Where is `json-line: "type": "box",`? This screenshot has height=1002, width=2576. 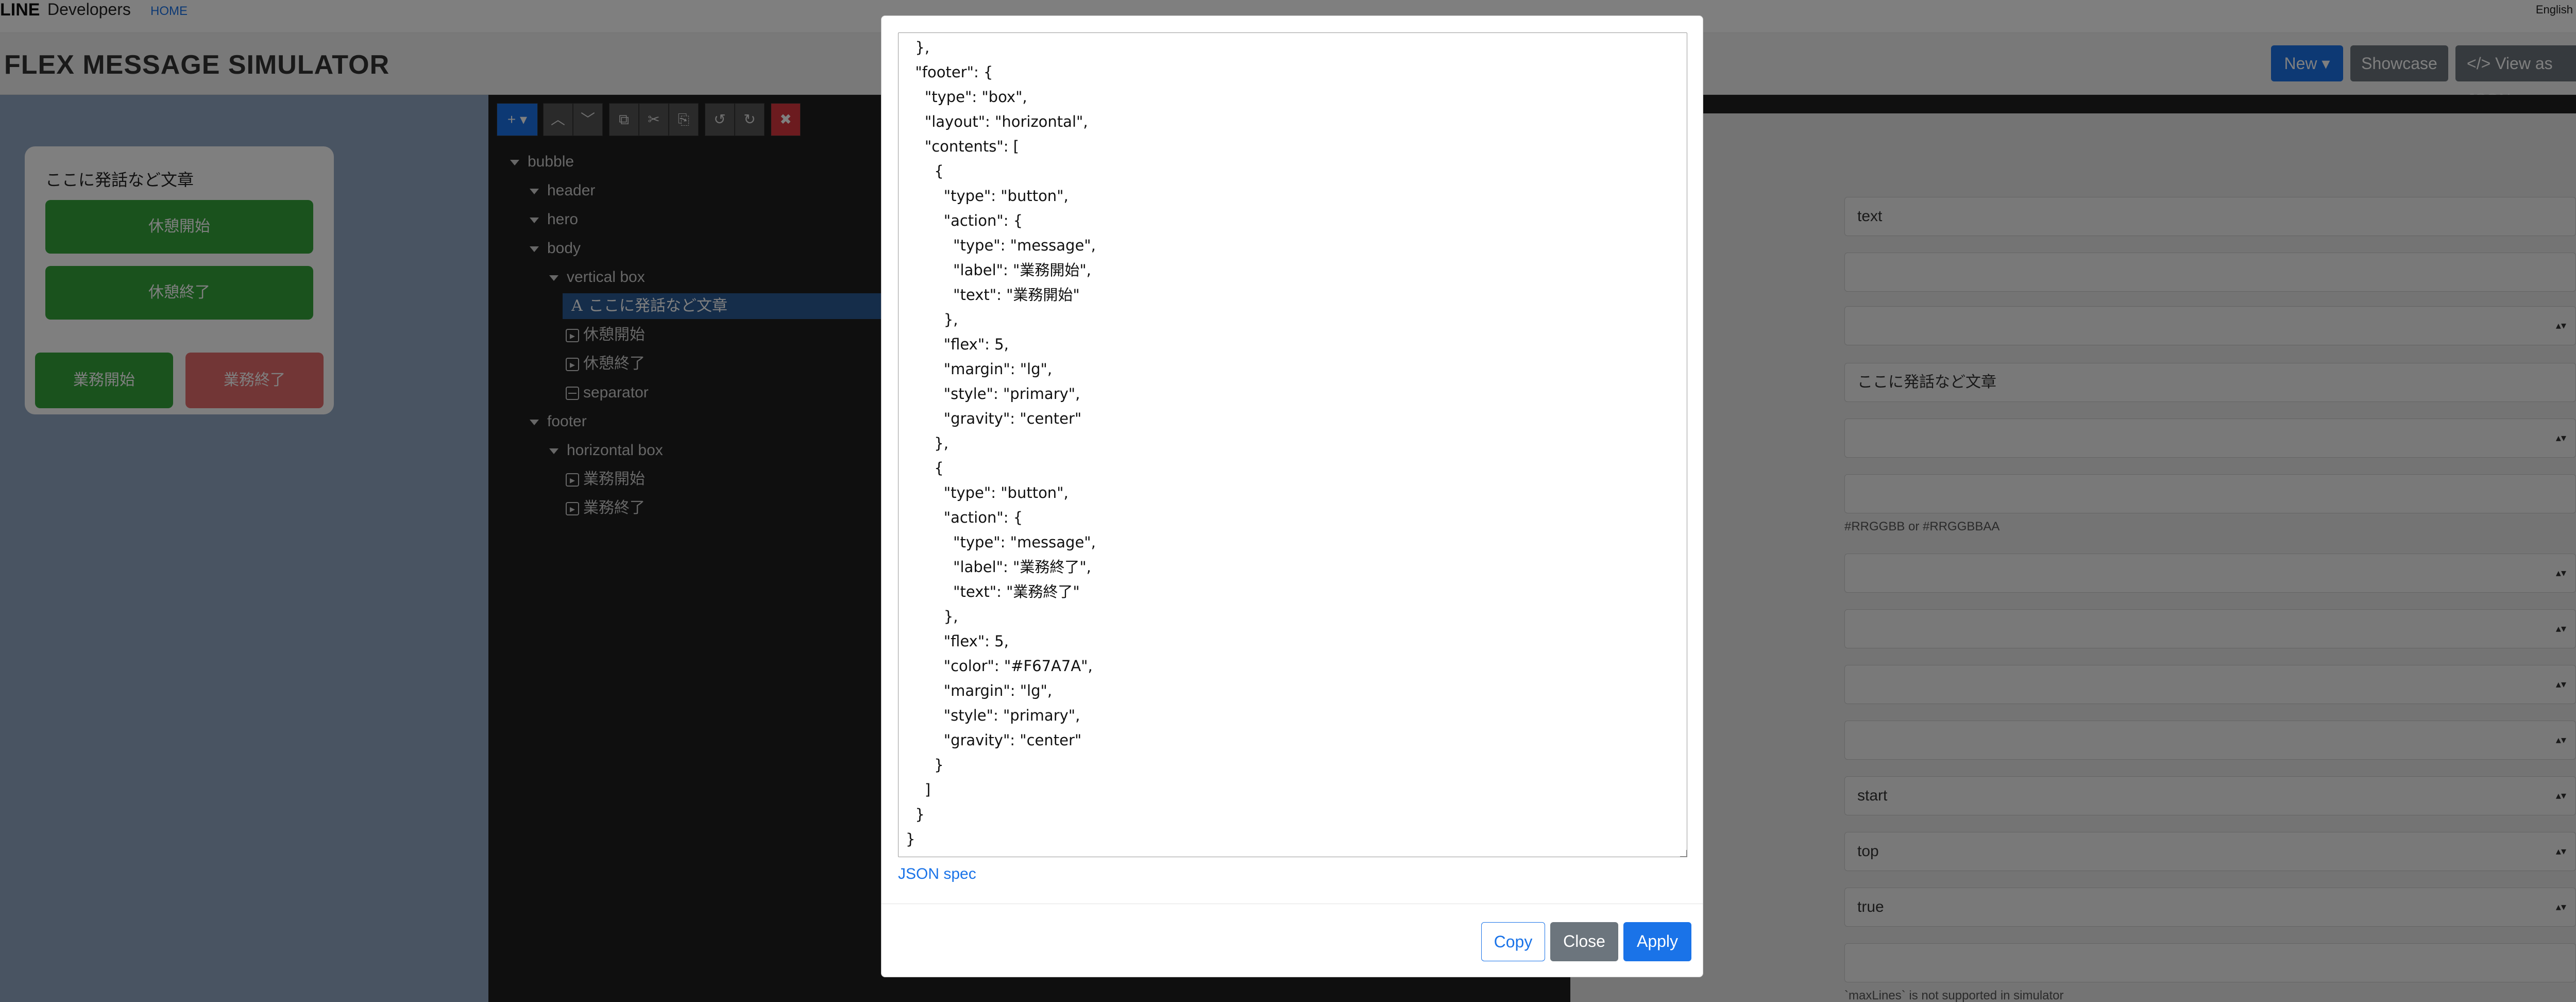 json-line: "type": "box", is located at coordinates (966, 97).